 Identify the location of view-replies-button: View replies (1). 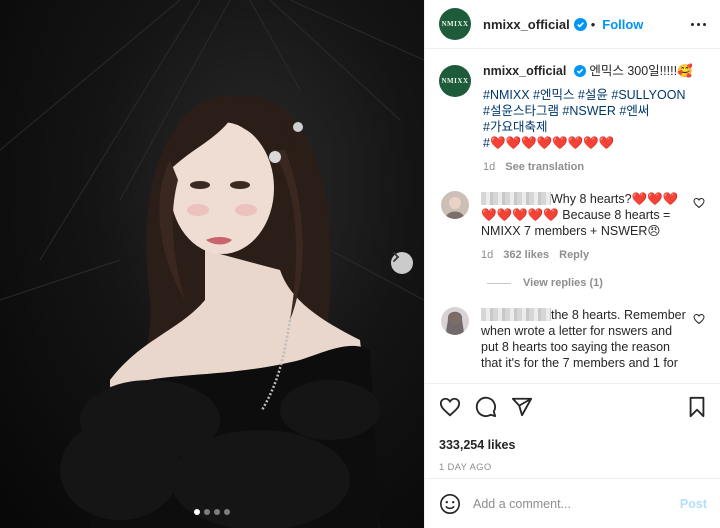
(596, 283).